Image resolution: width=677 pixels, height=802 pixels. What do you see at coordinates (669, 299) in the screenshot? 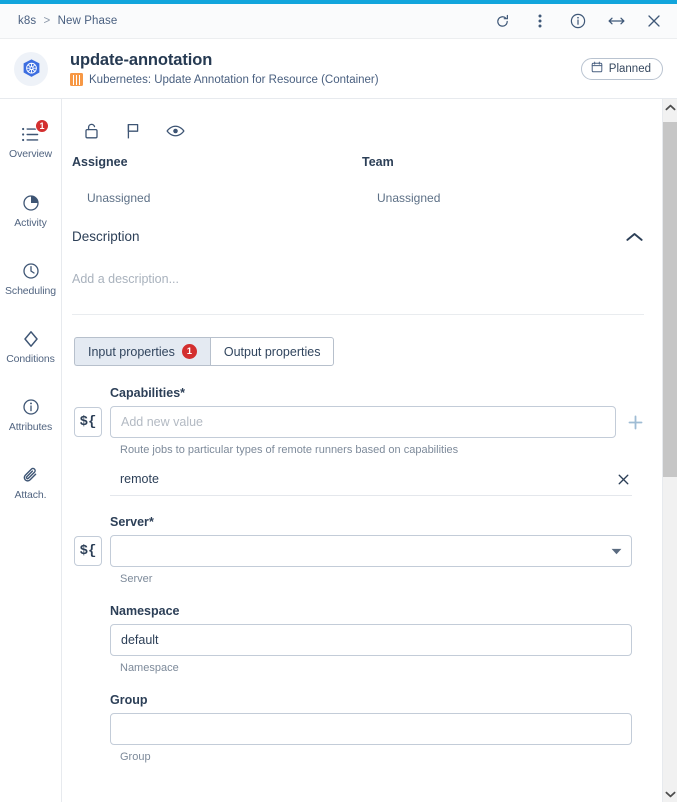
I see `scrollbar-thumb` at bounding box center [669, 299].